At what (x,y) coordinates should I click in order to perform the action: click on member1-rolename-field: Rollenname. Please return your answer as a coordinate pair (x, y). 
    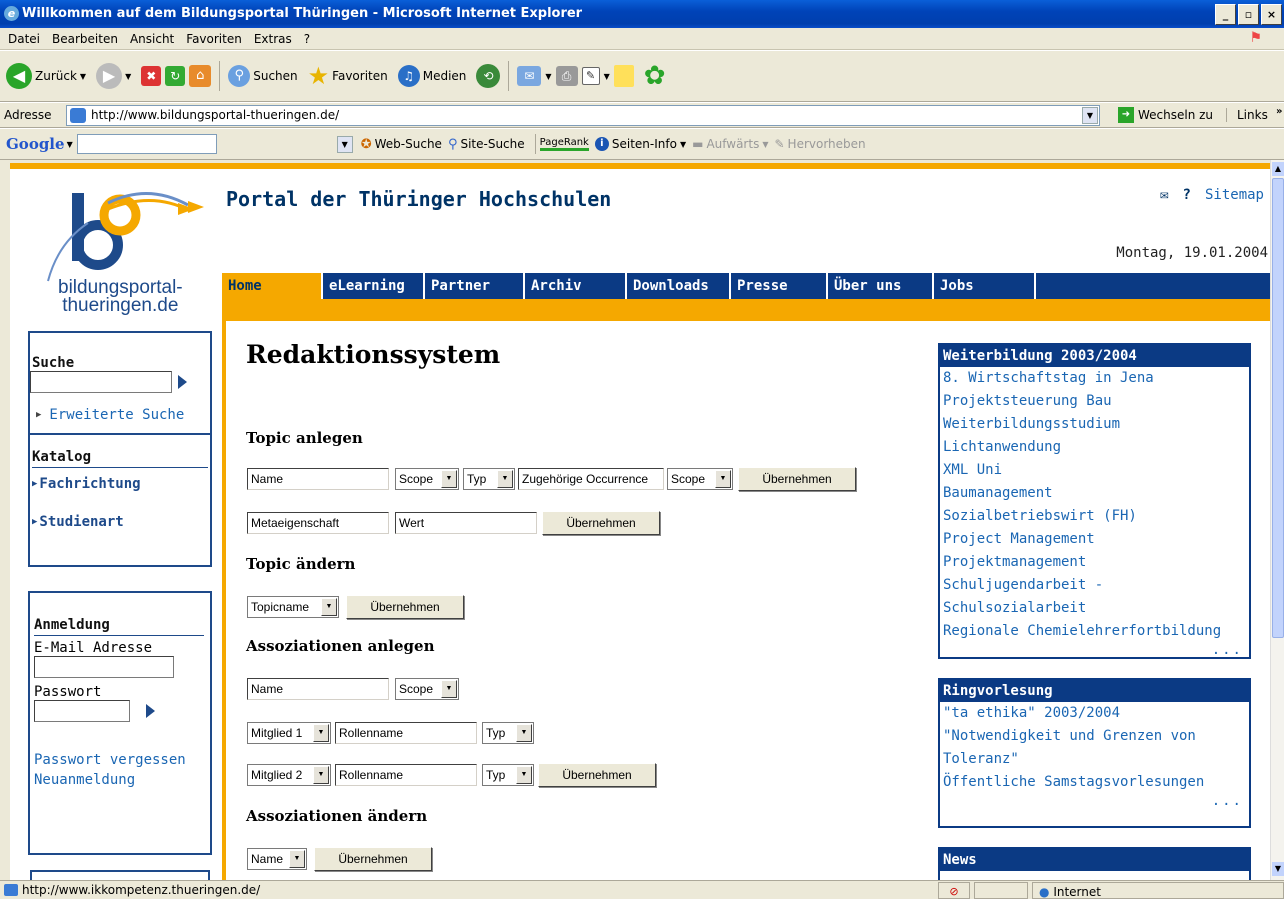
    Looking at the image, I should click on (406, 733).